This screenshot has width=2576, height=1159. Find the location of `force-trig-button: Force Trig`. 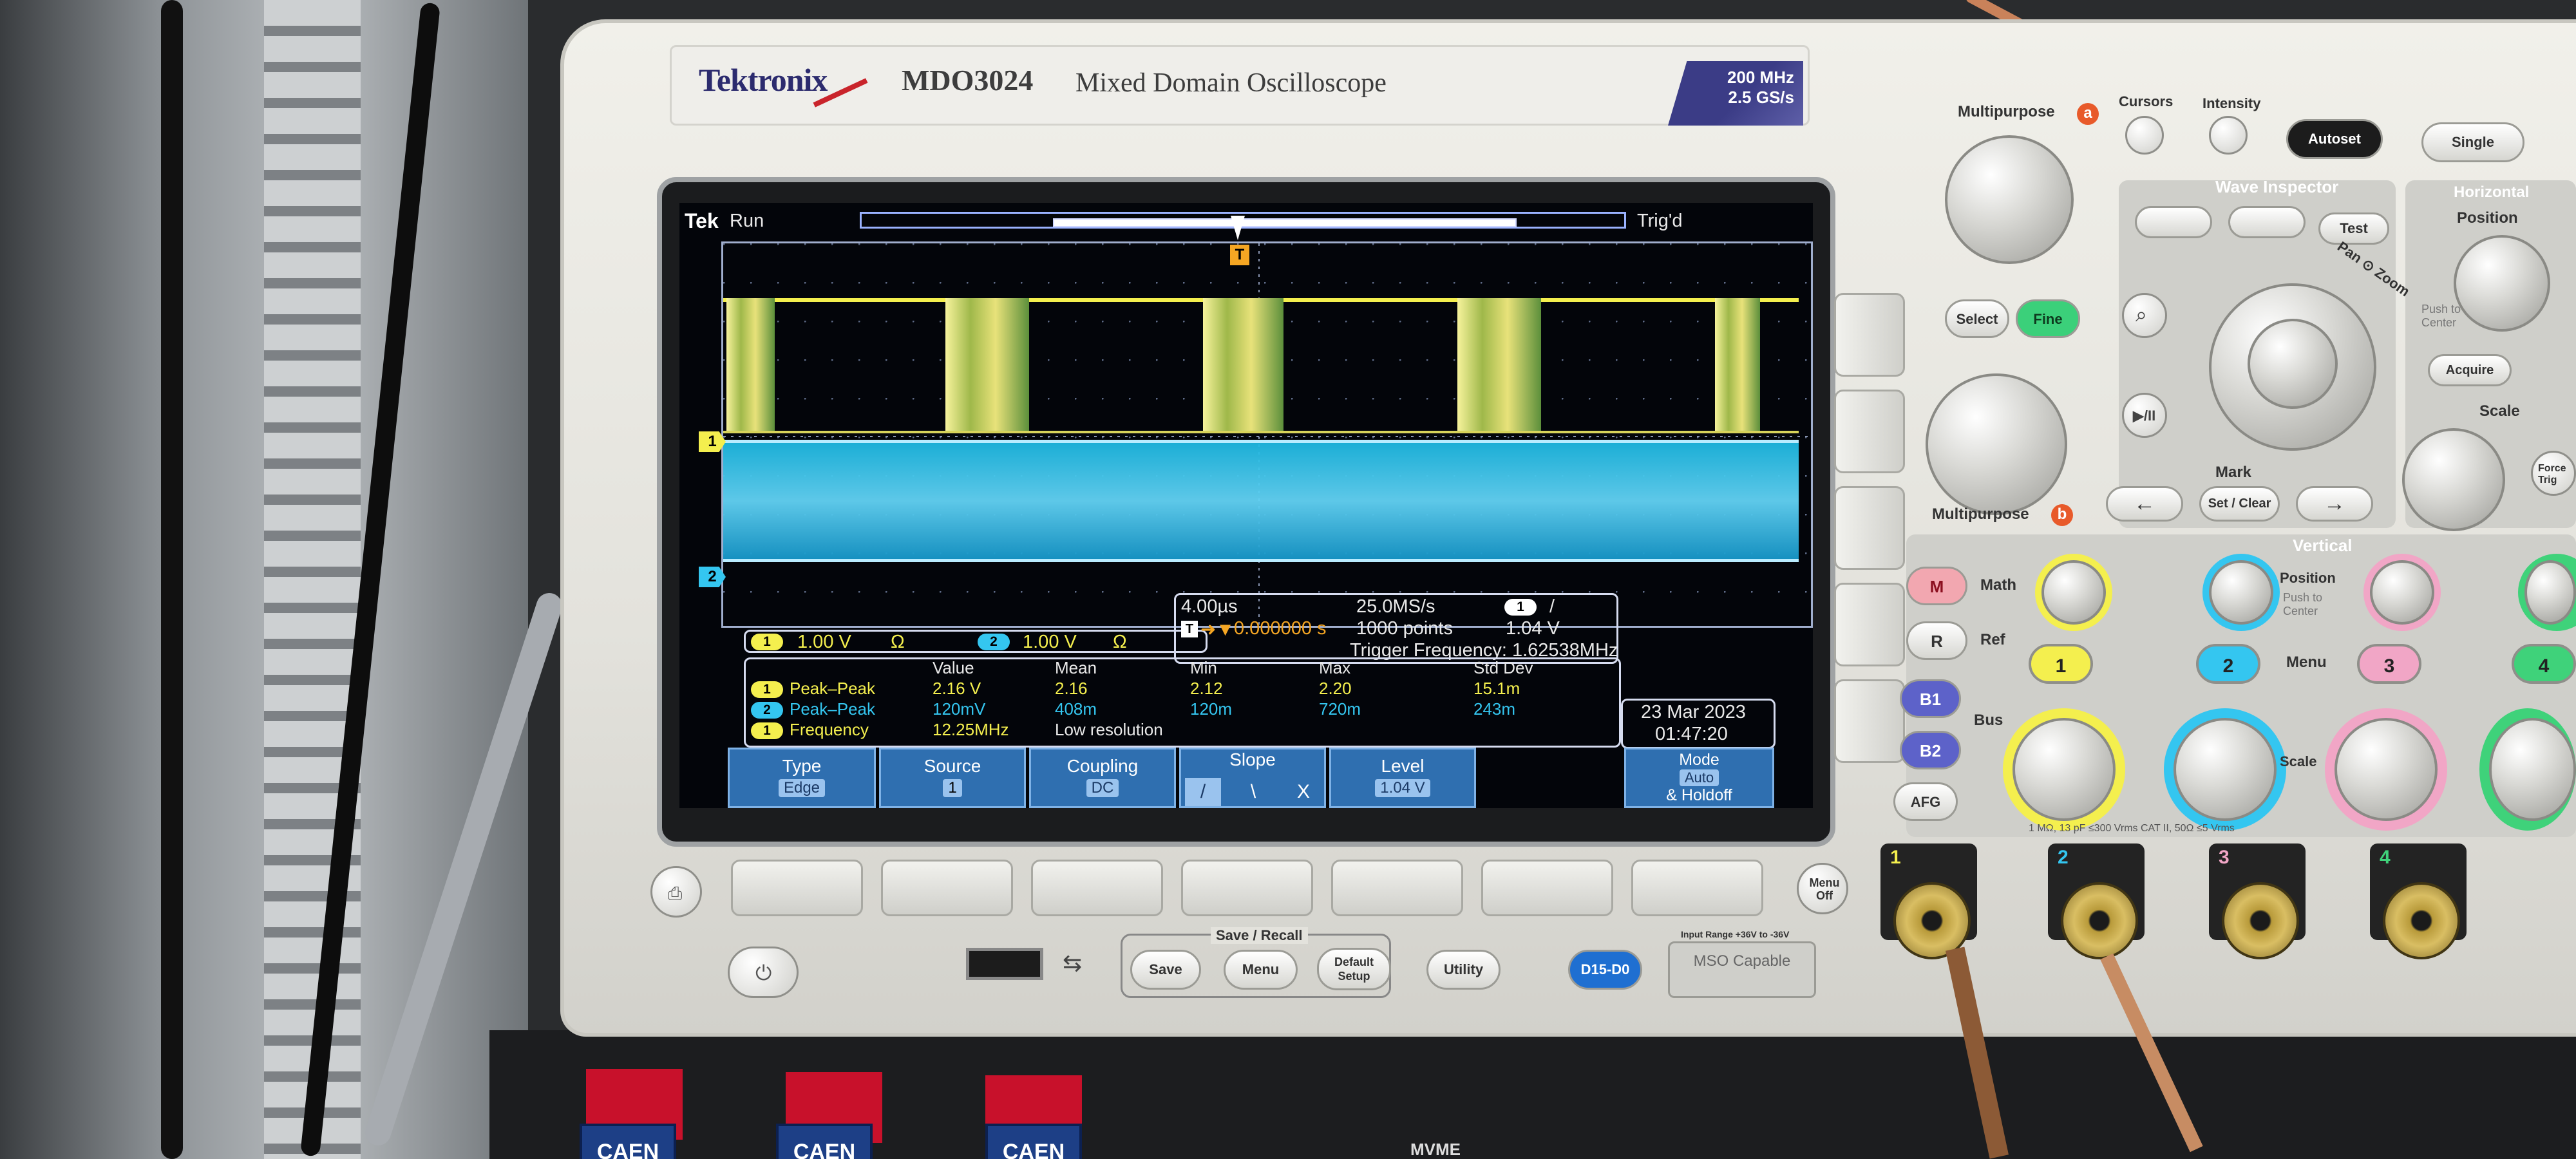

force-trig-button: Force Trig is located at coordinates (2553, 473).